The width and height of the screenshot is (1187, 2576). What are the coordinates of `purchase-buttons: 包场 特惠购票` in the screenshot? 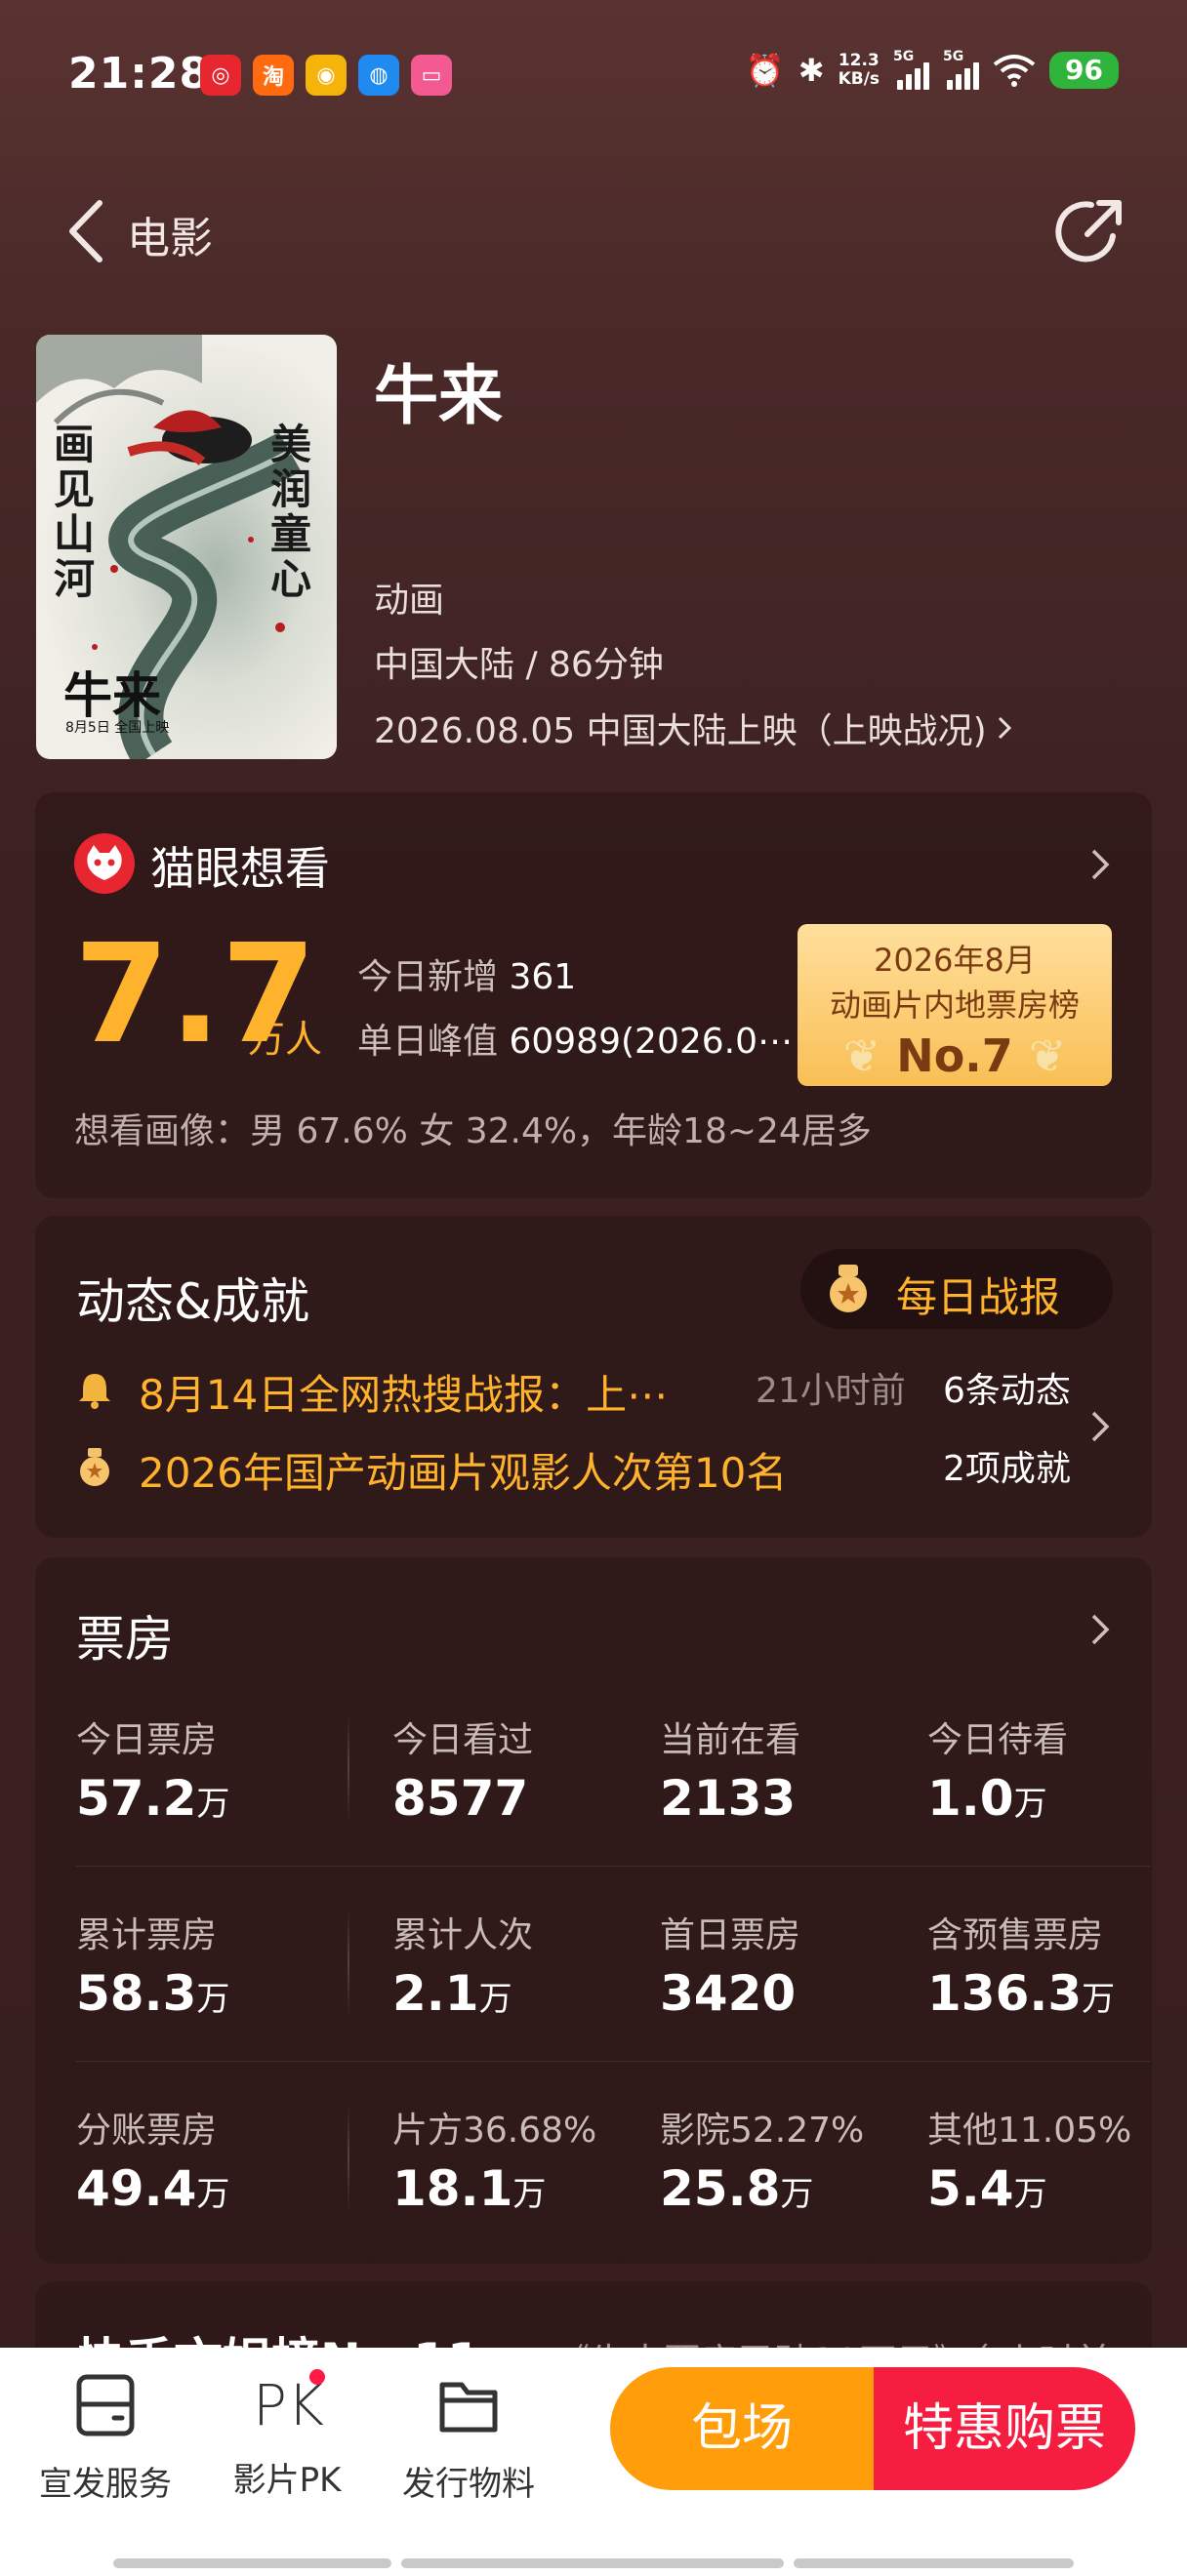 It's located at (872, 2428).